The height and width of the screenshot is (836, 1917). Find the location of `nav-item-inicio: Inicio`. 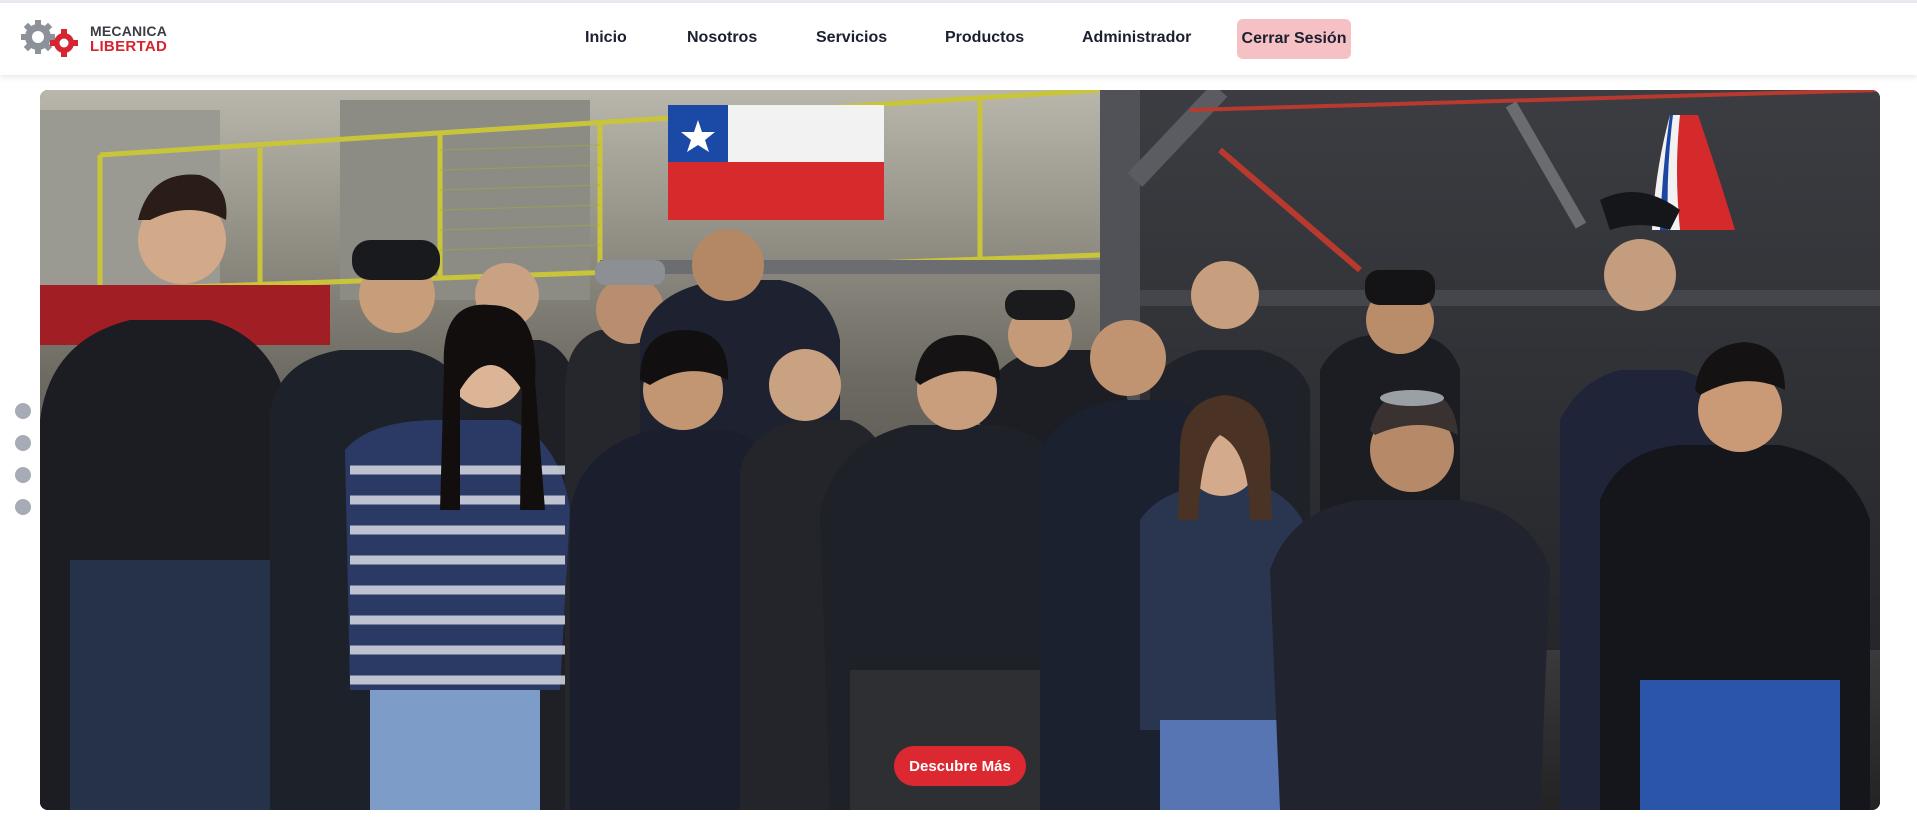

nav-item-inicio: Inicio is located at coordinates (606, 38).